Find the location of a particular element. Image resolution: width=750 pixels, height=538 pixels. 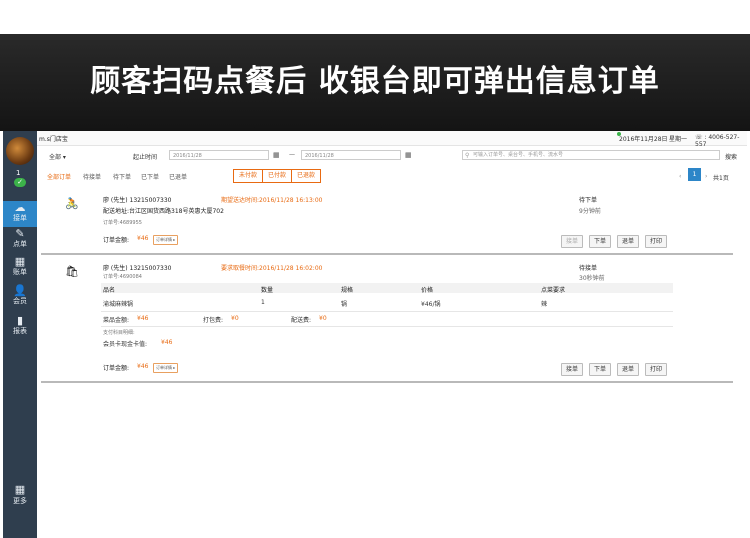

sidebar-item-more: ▦ 更多 is located at coordinates (20, 494).